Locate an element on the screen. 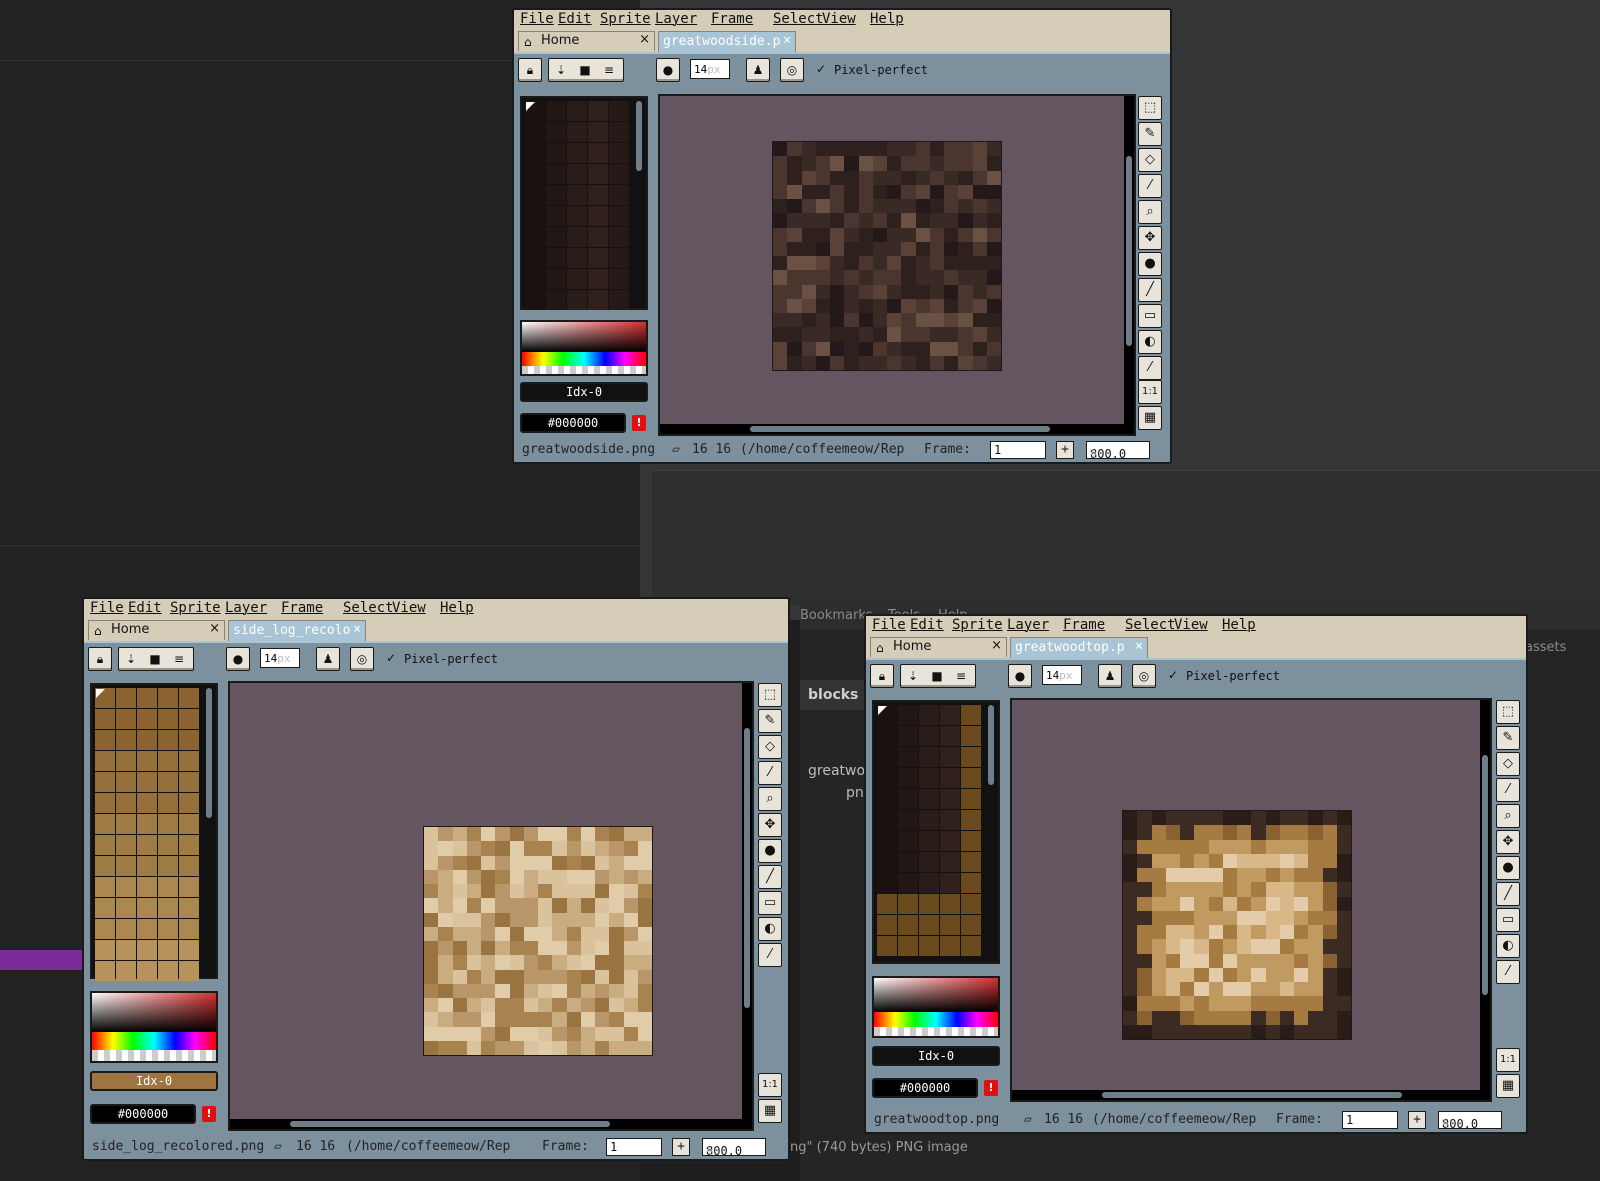 Image resolution: width=1600 pixels, height=1181 pixels. tab-document: greatwoodside.p × is located at coordinates (727, 41).